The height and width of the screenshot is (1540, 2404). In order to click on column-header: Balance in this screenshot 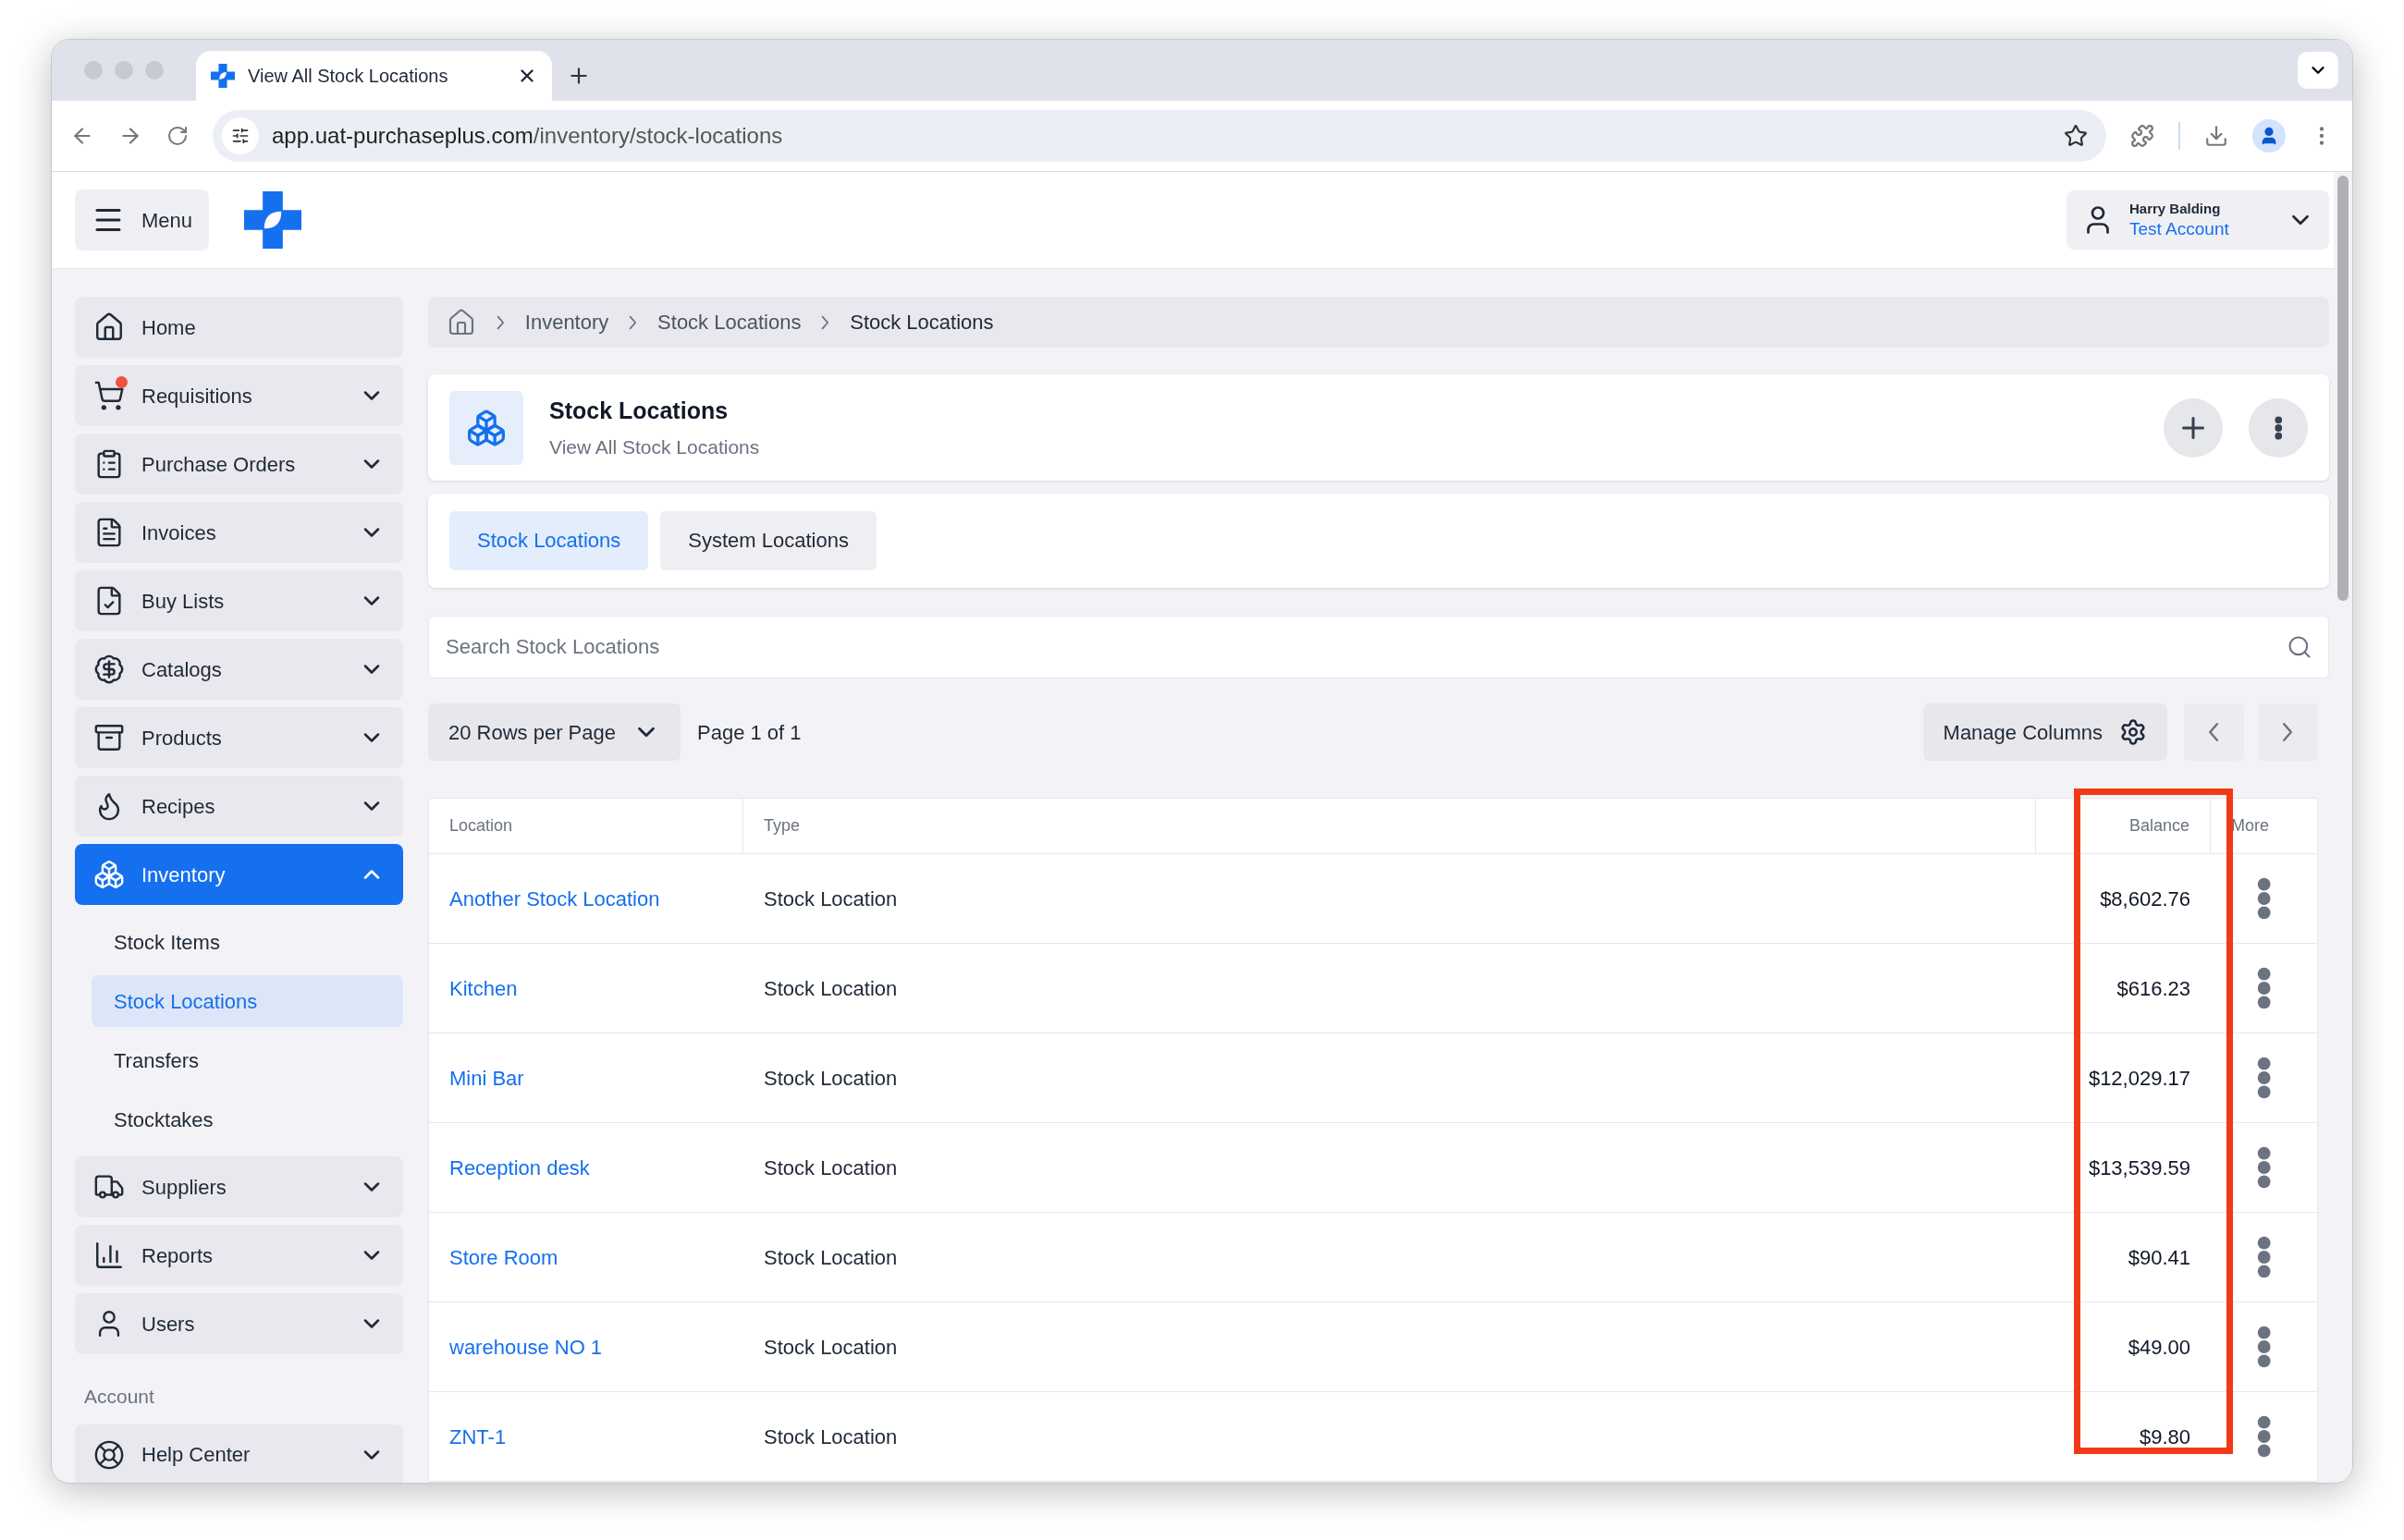, I will do `click(2158, 826)`.